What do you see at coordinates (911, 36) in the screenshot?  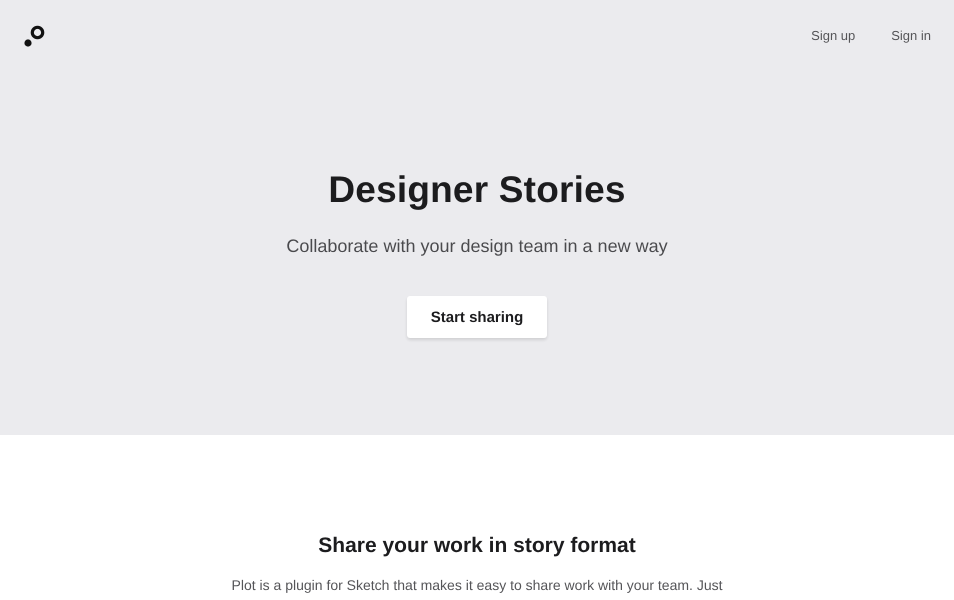 I see `nav-link: Sign in` at bounding box center [911, 36].